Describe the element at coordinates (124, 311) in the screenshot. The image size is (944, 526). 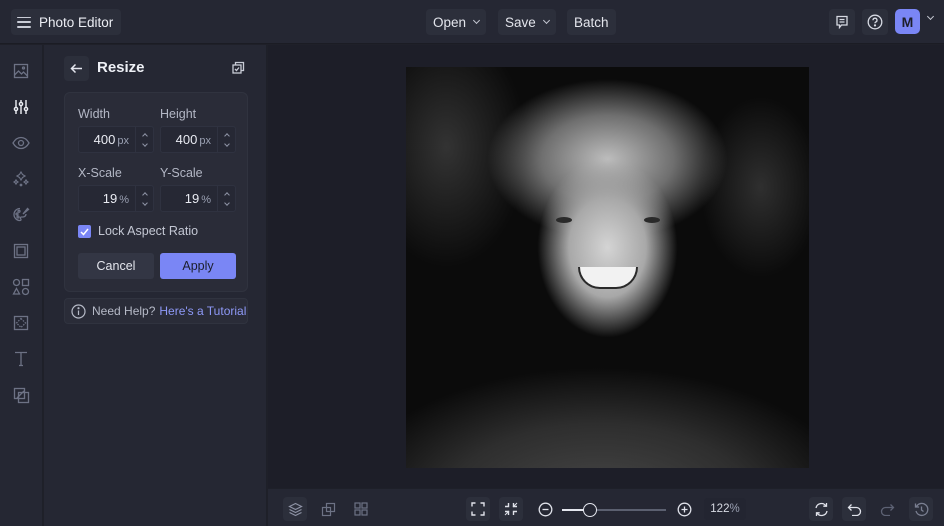
I see `help-question: Need Help?` at that location.